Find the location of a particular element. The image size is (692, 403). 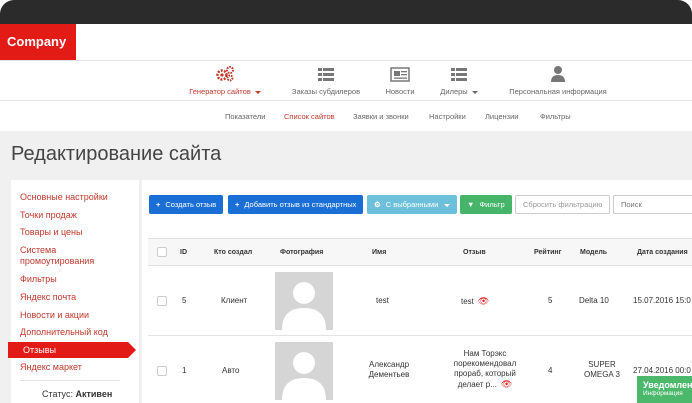

nav-item-label: Генератор сайтов is located at coordinates (220, 91).